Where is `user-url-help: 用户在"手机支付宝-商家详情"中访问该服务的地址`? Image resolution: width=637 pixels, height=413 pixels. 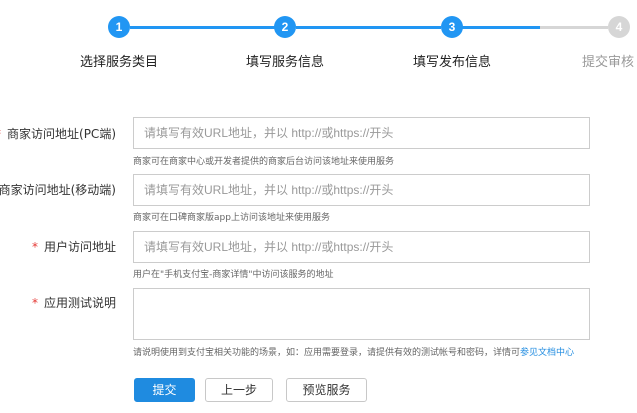 user-url-help: 用户在"手机支付宝-商家详情"中访问该服务的地址 is located at coordinates (233, 275).